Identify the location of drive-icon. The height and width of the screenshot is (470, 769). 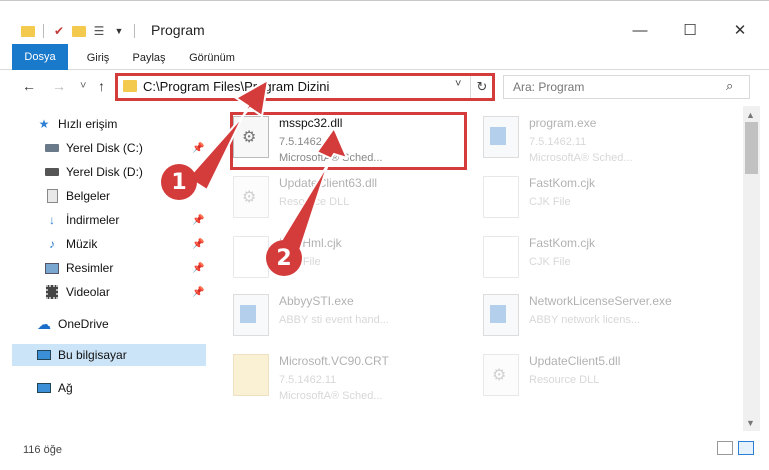
(52, 148).